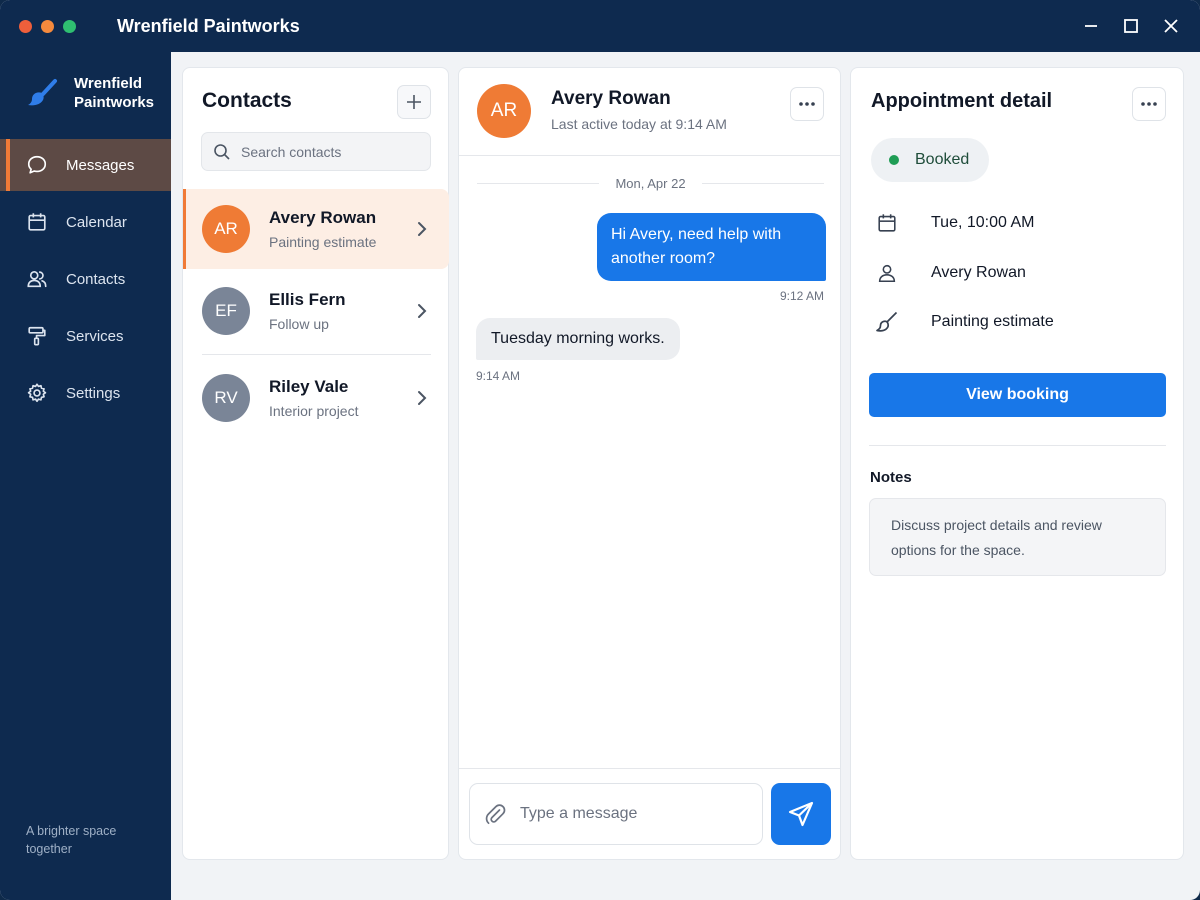 Image resolution: width=1200 pixels, height=900 pixels. I want to click on contact-name: Avery Rowan, so click(323, 217).